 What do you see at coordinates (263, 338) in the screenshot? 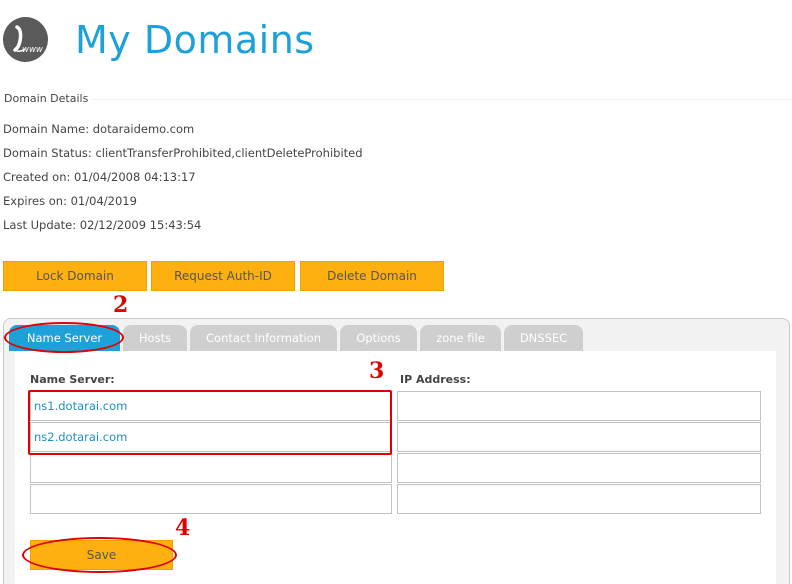
I see `tab-contact-information: Contact Information` at bounding box center [263, 338].